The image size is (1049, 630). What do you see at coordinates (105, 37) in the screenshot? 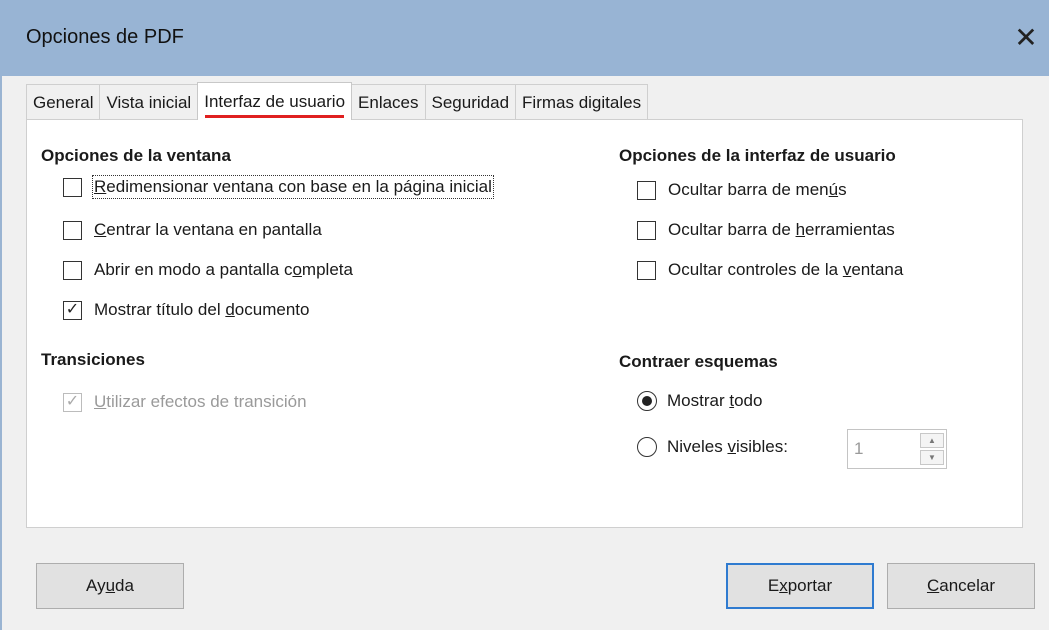
I see `dialog-title: Opciones de PDF` at bounding box center [105, 37].